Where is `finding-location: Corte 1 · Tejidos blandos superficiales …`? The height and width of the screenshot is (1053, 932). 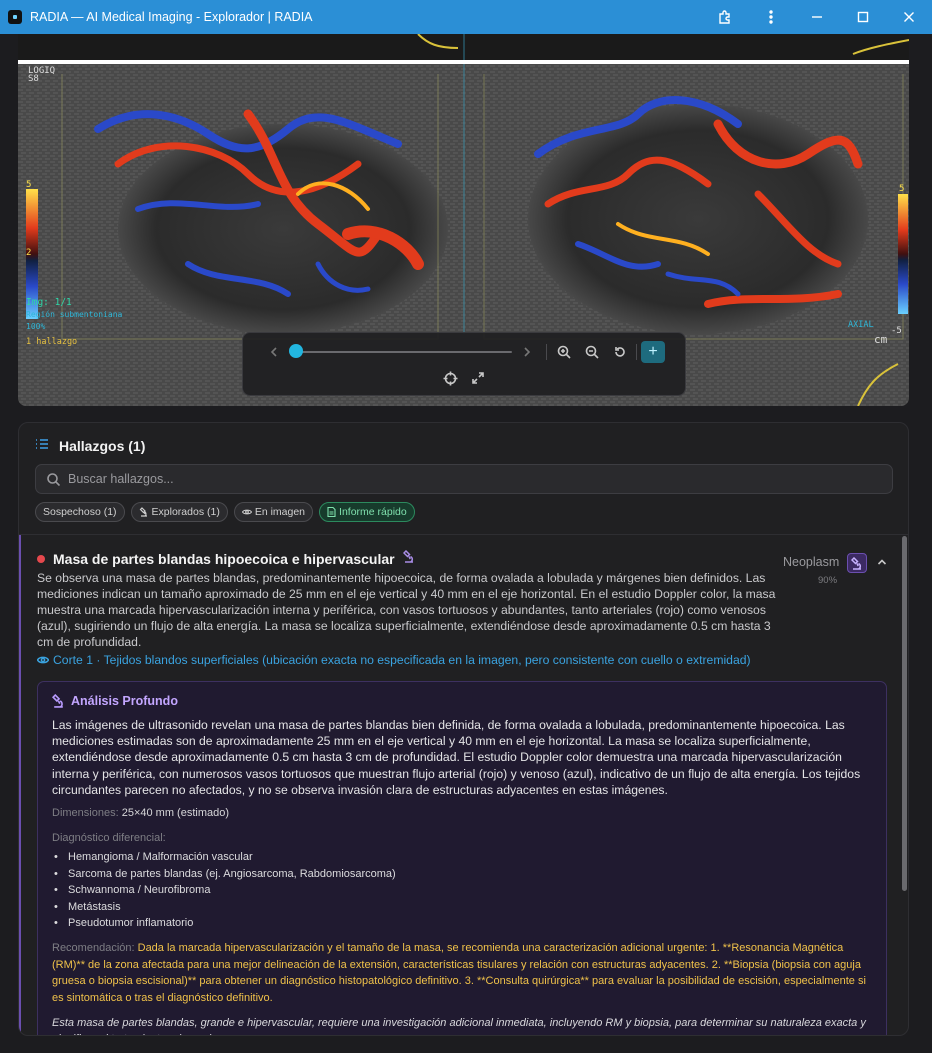
finding-location: Corte 1 · Tejidos blandos superficiales … is located at coordinates (394, 660).